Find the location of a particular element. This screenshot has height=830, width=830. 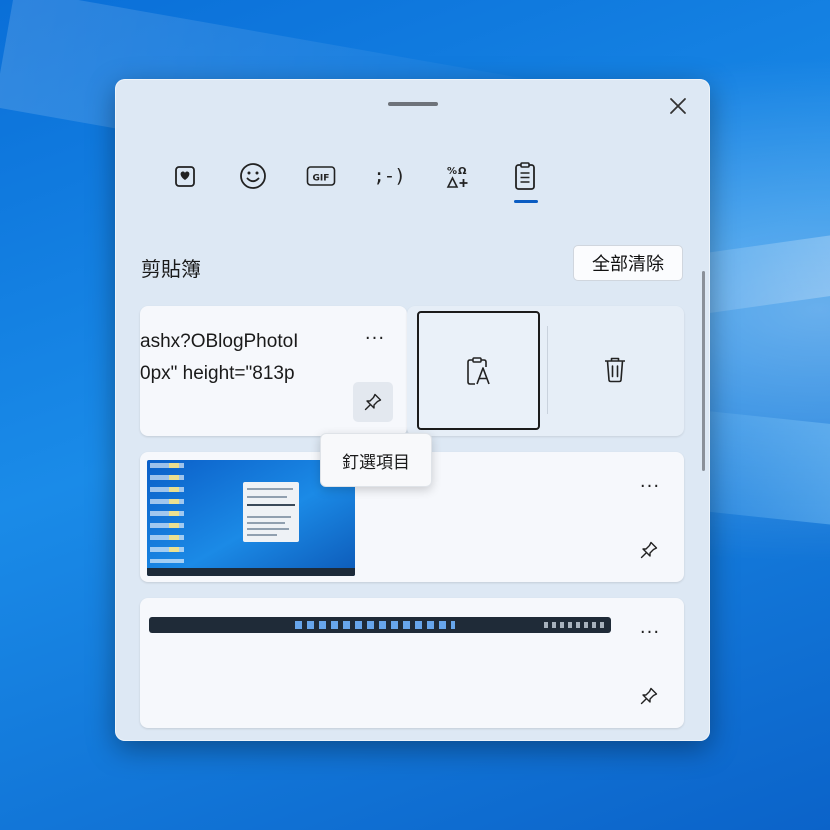

clipboard-item-text: ashx?OBlogPhotoI 0px" height="813p ··· is located at coordinates (273, 371).